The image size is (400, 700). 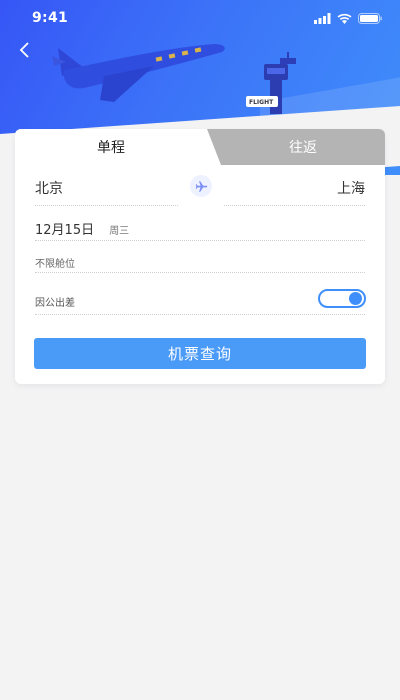 I want to click on trip-type-tabs: 单程 往返, so click(x=200, y=147).